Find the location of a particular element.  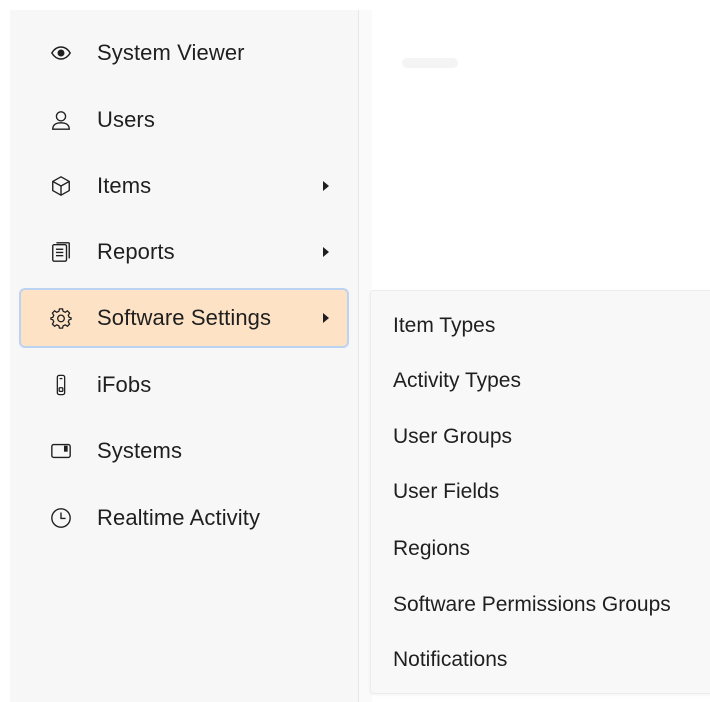

submenu-item-user-groups: User Groups is located at coordinates (452, 437).